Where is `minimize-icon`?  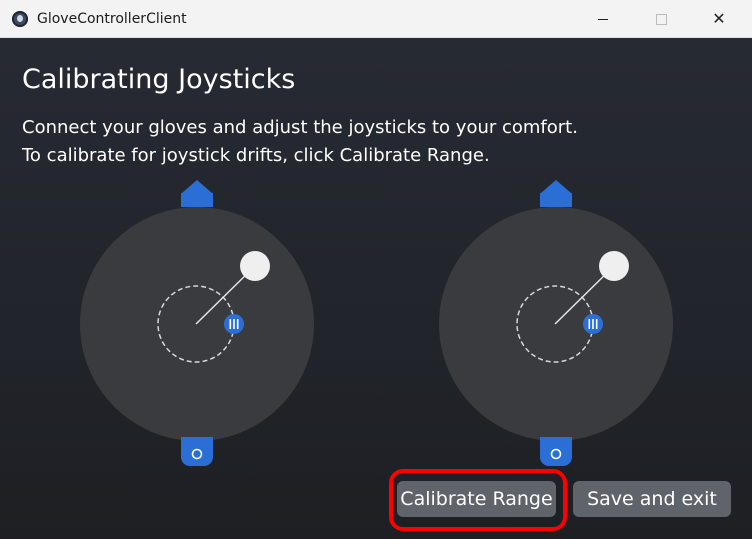 minimize-icon is located at coordinates (603, 19).